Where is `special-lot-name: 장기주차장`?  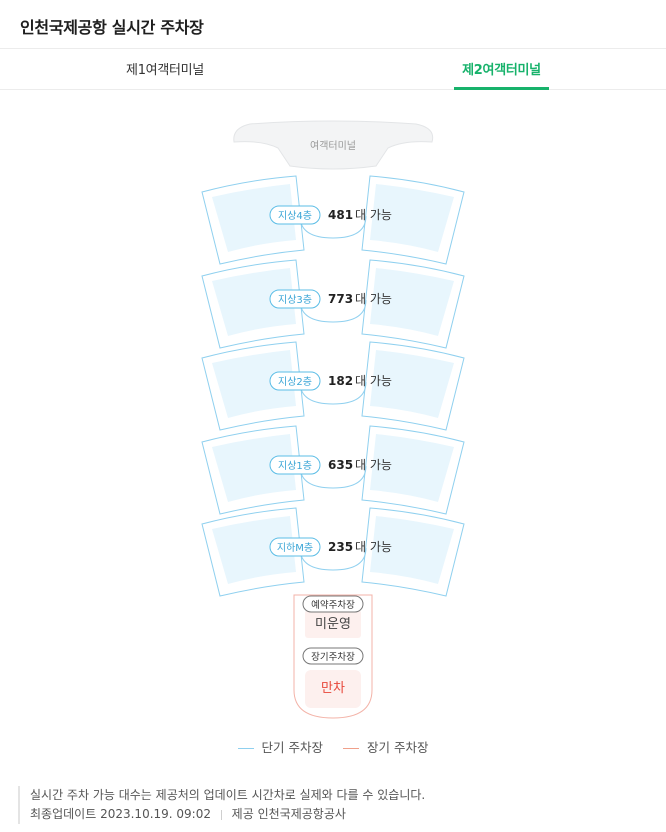 special-lot-name: 장기주차장 is located at coordinates (333, 657).